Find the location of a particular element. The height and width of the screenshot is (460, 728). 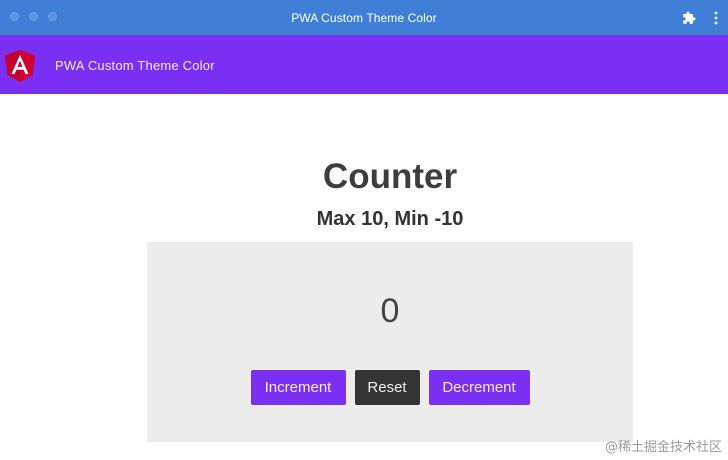

window-close-button is located at coordinates (14, 16).